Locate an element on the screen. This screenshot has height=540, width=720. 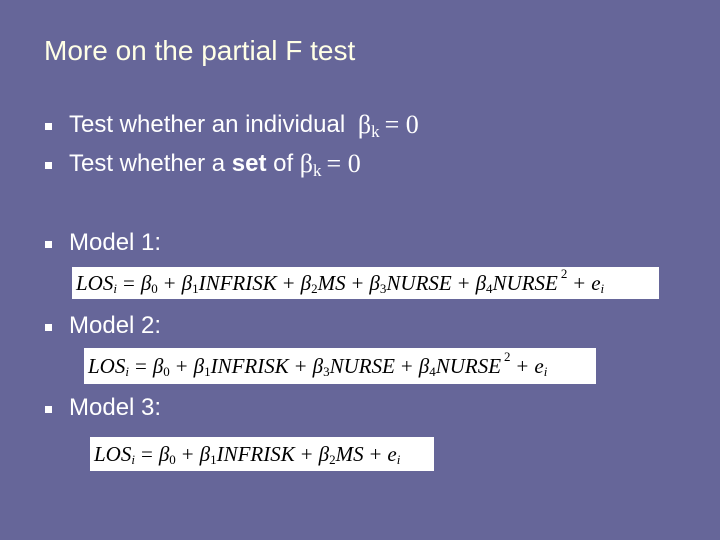
model-3-equation: LOS i = β 0 + β 1 INFRISK + β 2 MS + e i is located at coordinates (262, 454).